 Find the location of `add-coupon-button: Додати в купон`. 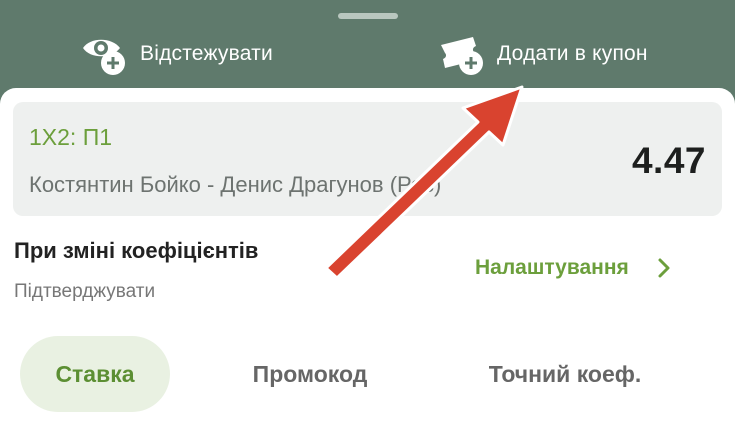

add-coupon-button: Додати в купон is located at coordinates (542, 54).